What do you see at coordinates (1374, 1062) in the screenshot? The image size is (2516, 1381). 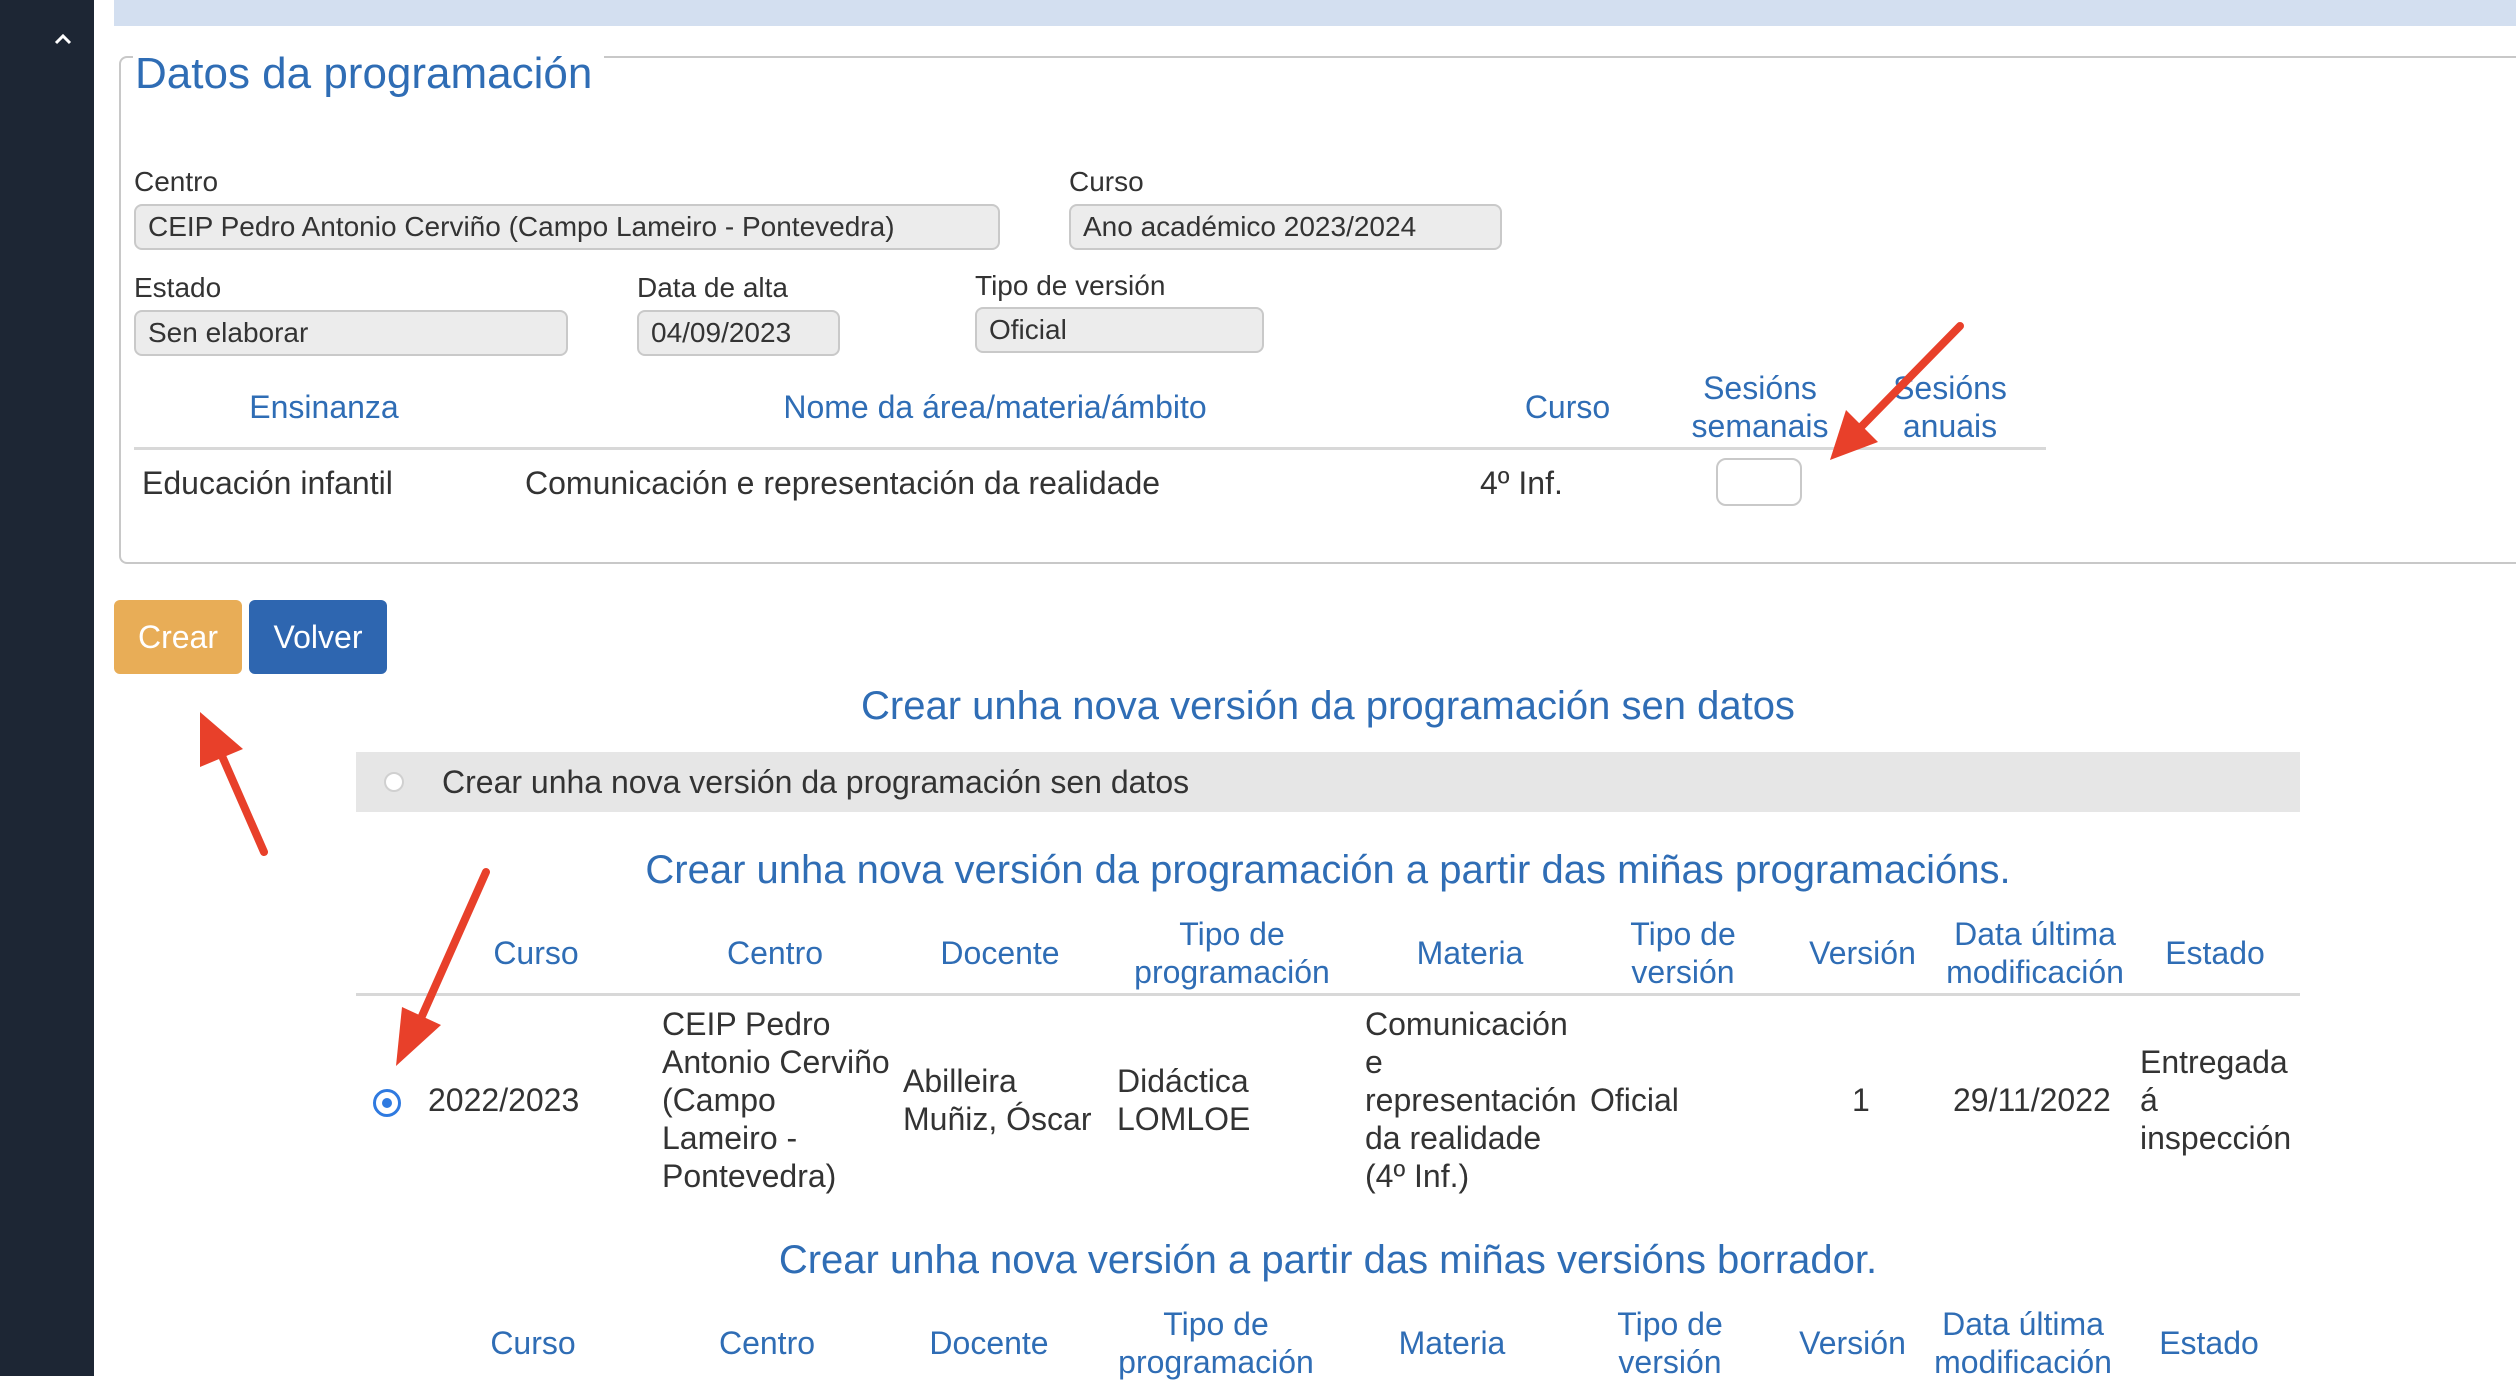 I see `cell-line: e` at bounding box center [1374, 1062].